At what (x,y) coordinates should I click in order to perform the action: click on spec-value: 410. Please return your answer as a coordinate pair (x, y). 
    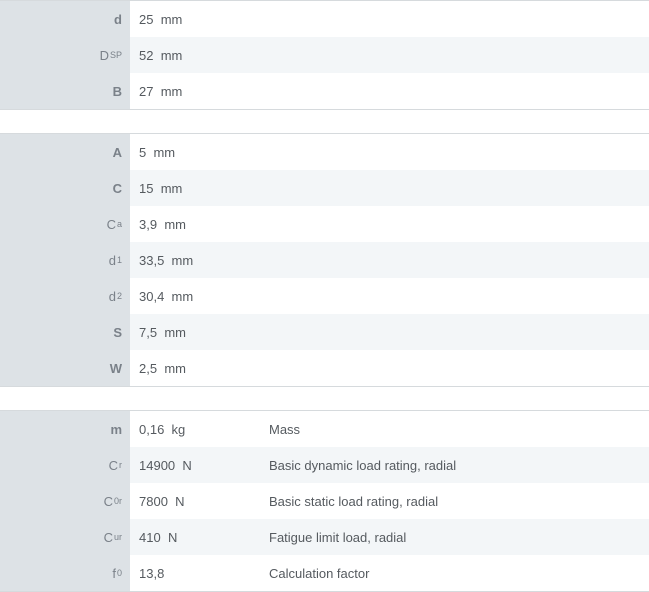
    Looking at the image, I should click on (150, 537).